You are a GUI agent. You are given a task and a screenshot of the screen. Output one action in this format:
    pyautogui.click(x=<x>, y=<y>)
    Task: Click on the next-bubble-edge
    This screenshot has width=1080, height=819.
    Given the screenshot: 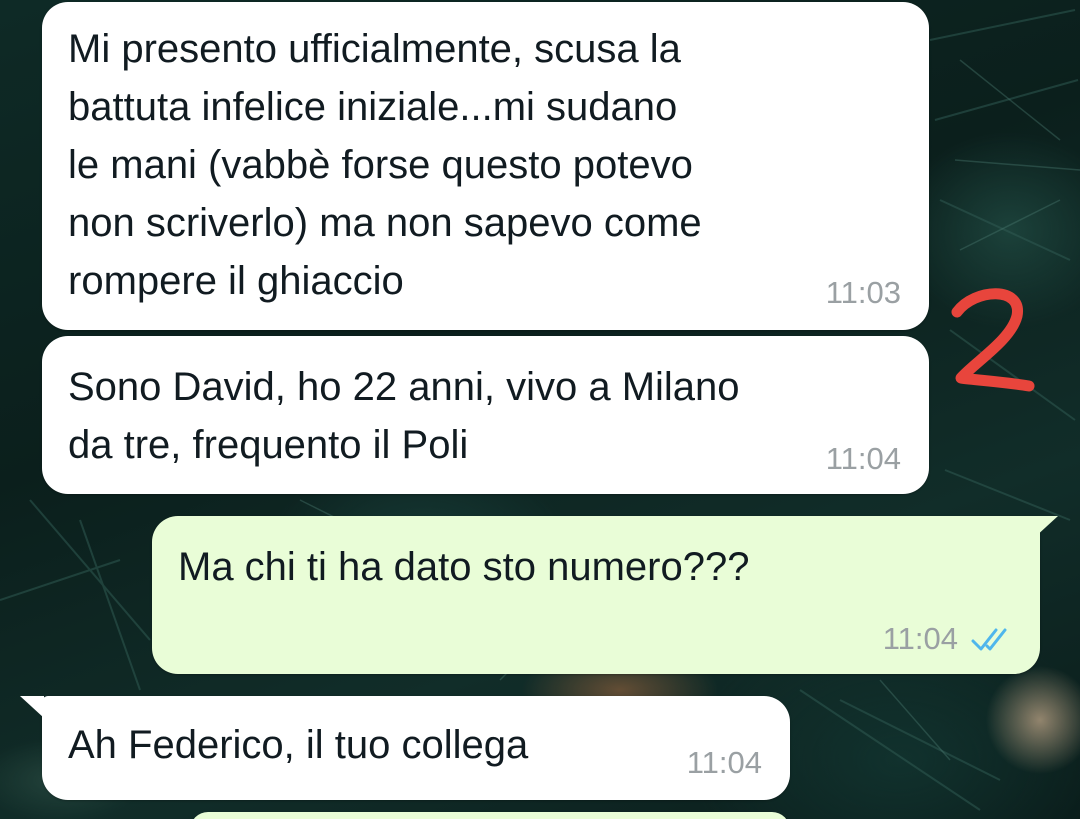 What is the action you would take?
    pyautogui.click(x=490, y=815)
    